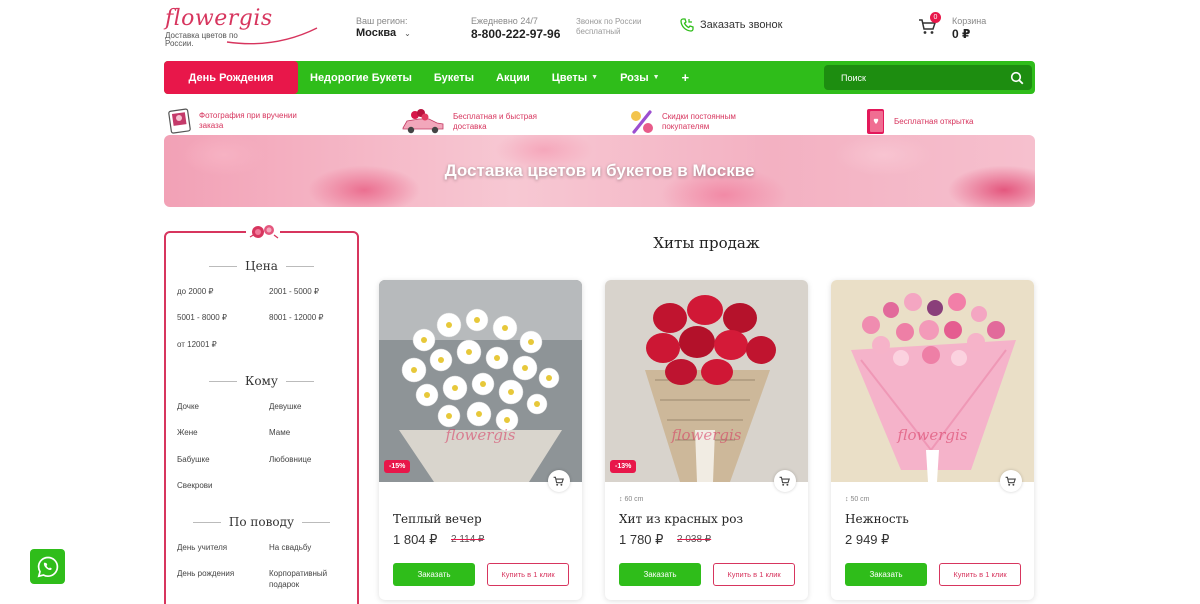 The image size is (1200, 604). I want to click on nav-item-bouquets: Букеты, so click(454, 78).